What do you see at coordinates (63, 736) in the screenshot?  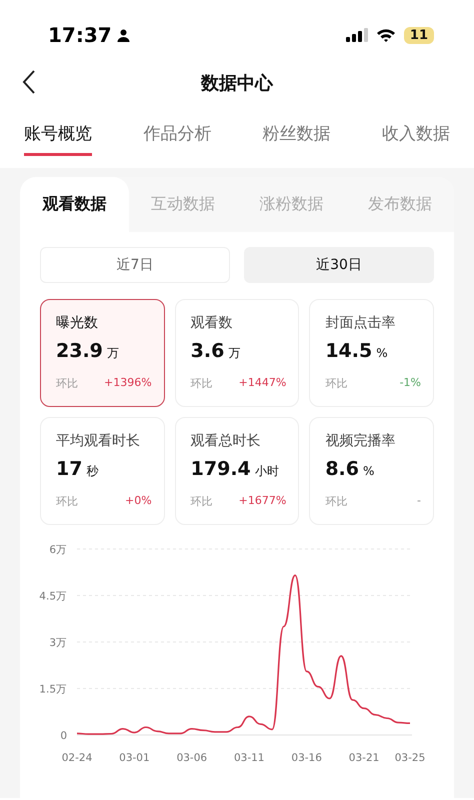 I see `y-axis-label: 0` at bounding box center [63, 736].